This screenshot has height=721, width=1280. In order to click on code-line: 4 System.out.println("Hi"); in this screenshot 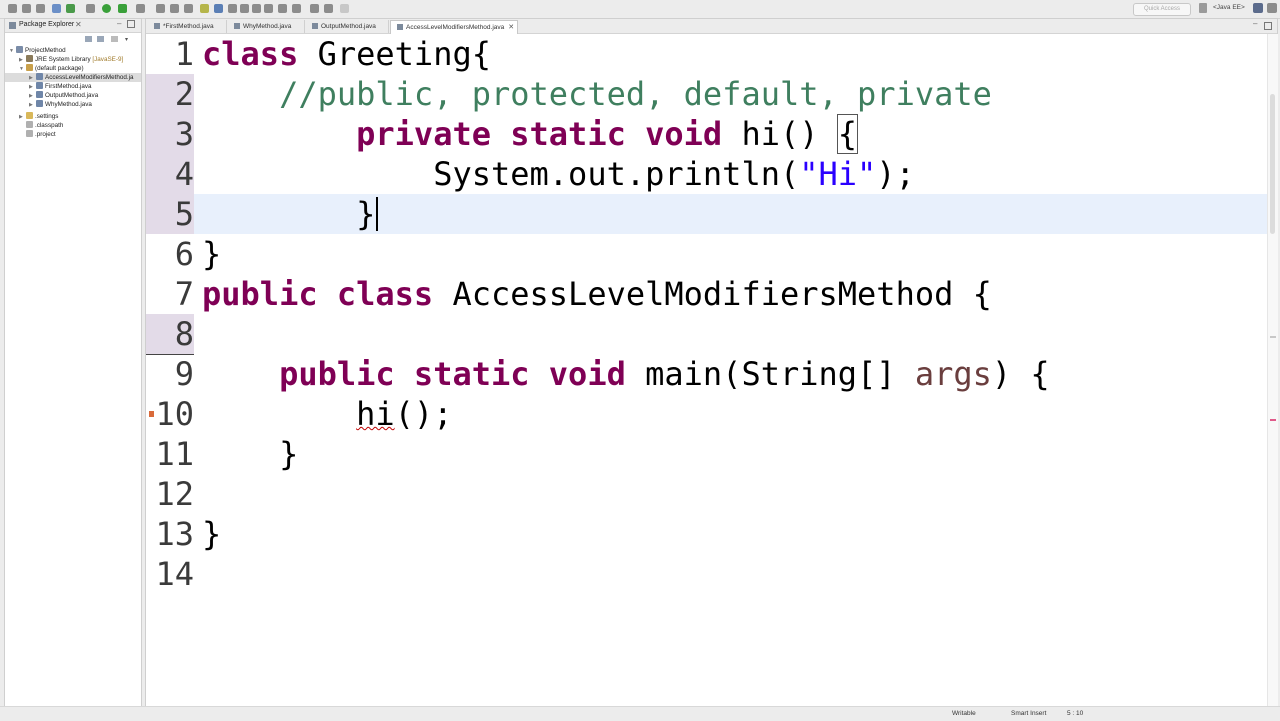, I will do `click(706, 174)`.